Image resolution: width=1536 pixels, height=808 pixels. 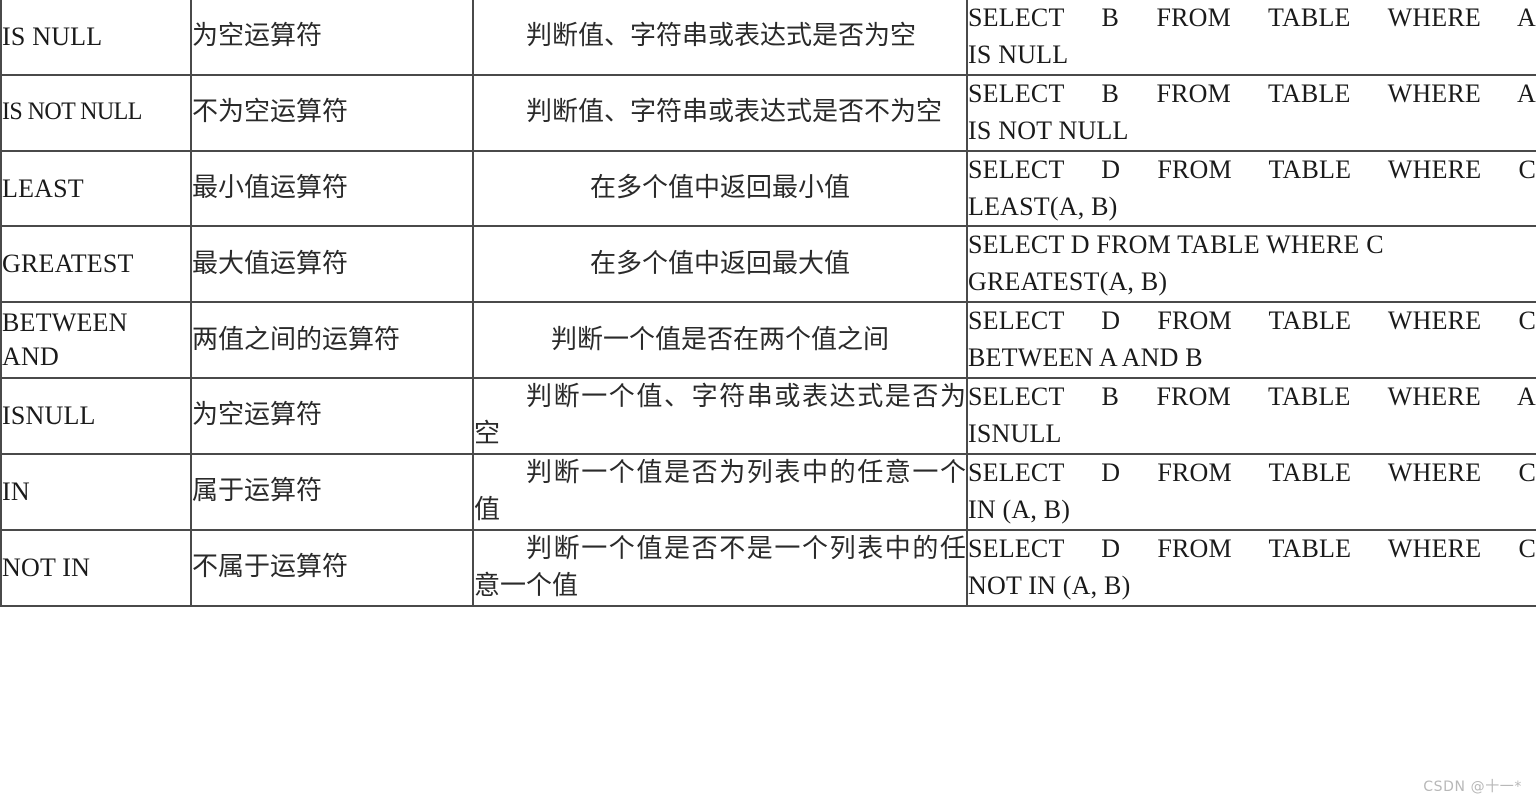 What do you see at coordinates (96, 264) in the screenshot?
I see `cell-operator: GREATEST` at bounding box center [96, 264].